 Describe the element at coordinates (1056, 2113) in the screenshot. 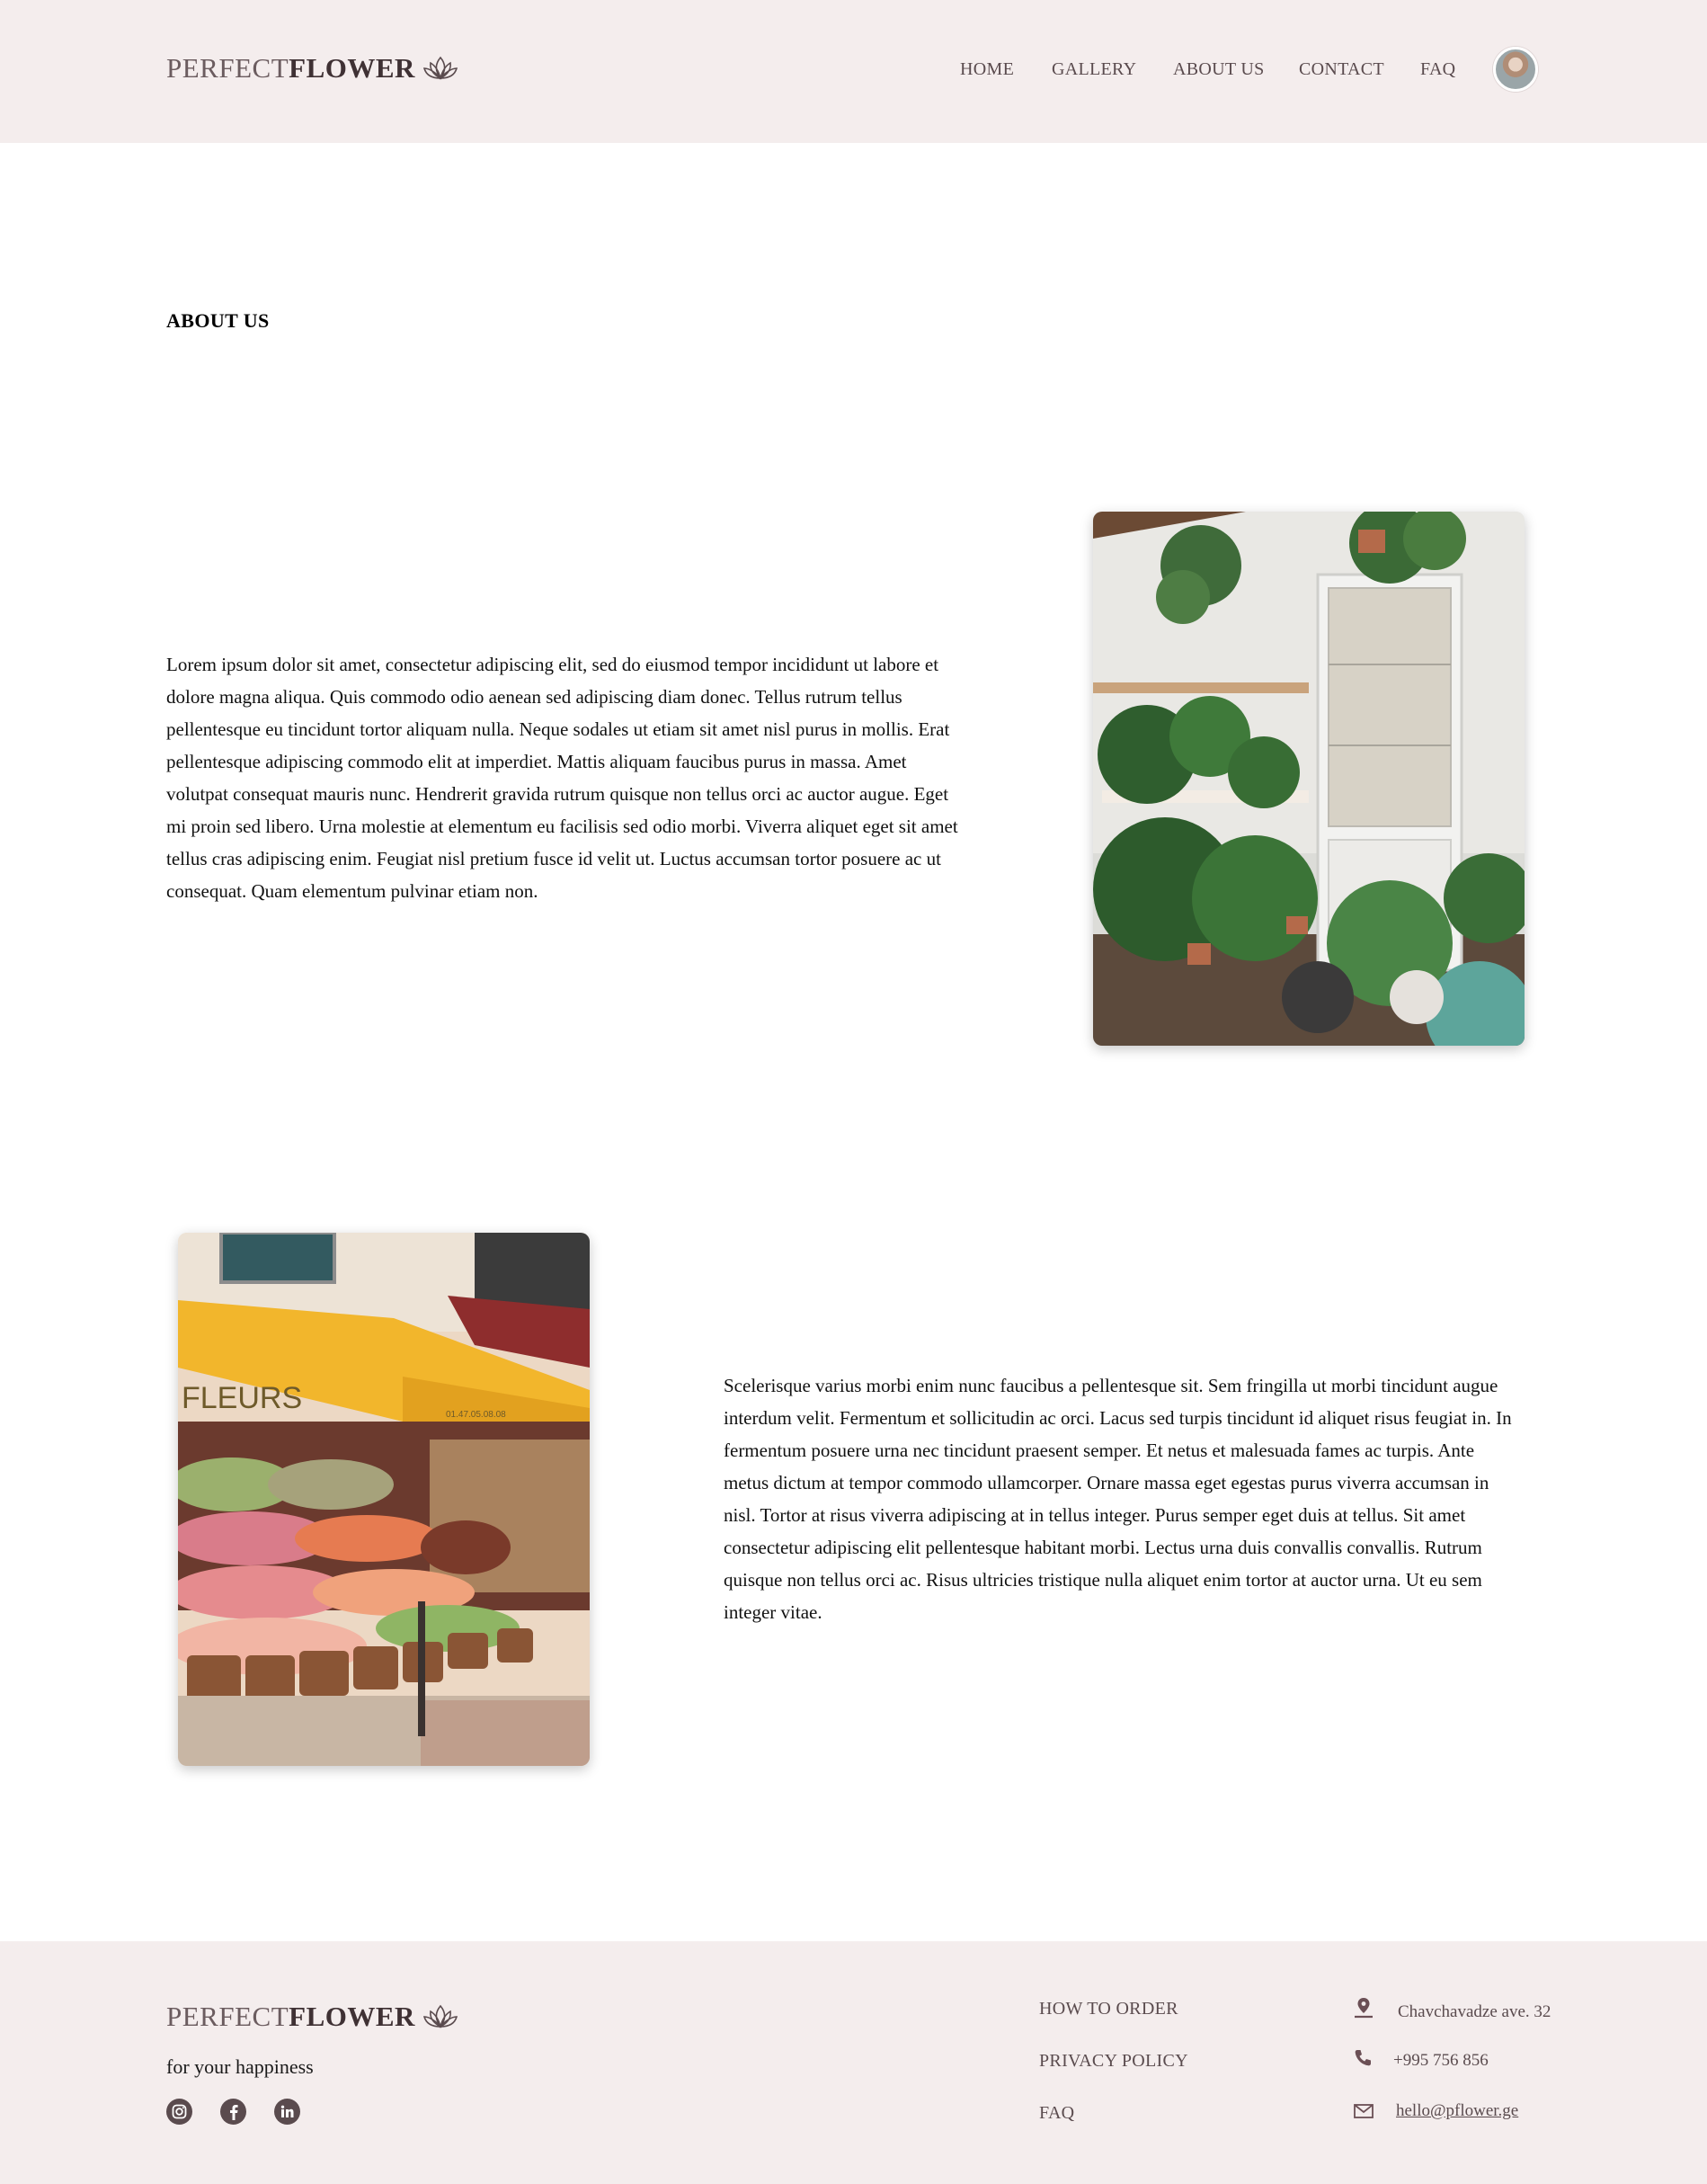

I see `footer-link-faq: FAQ` at that location.